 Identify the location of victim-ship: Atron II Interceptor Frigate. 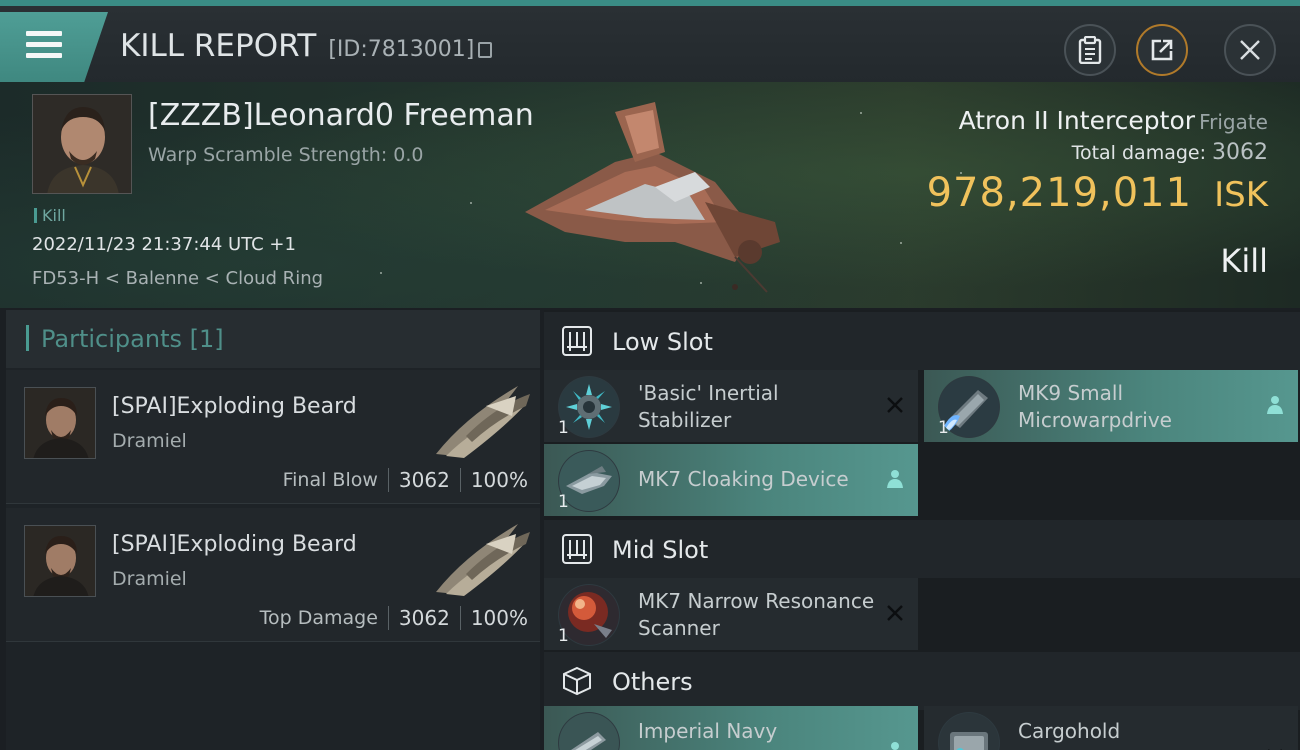
(1113, 120).